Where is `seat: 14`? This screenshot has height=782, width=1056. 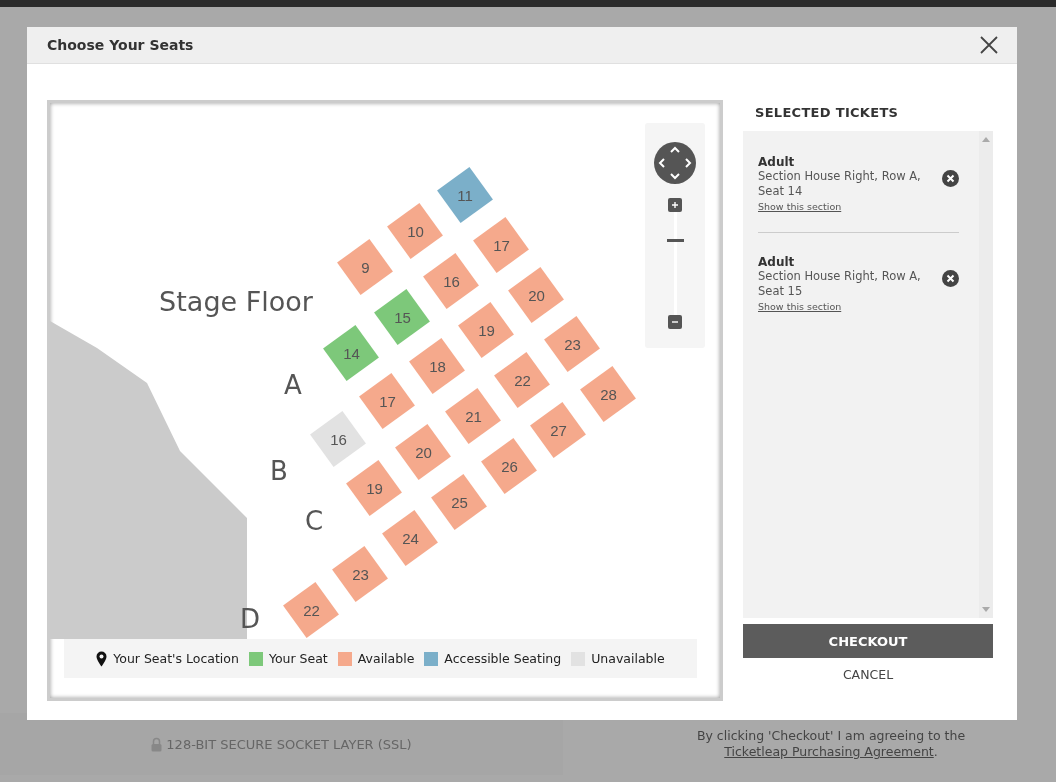
seat: 14 is located at coordinates (351, 353).